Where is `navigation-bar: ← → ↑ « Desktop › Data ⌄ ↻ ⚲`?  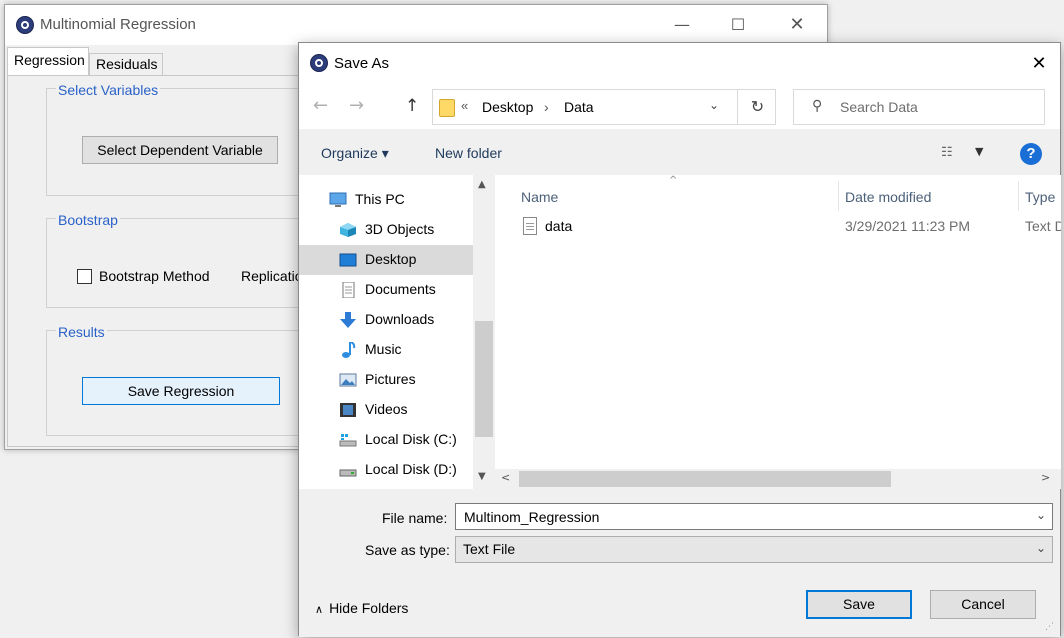 navigation-bar: ← → ↑ « Desktop › Data ⌄ ↻ ⚲ is located at coordinates (679, 107).